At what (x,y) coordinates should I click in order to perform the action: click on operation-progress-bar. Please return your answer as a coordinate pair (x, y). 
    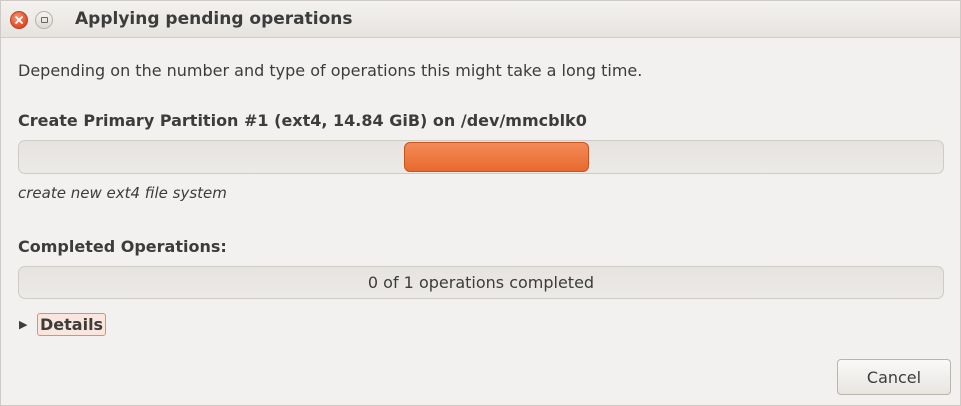
    Looking at the image, I should click on (481, 157).